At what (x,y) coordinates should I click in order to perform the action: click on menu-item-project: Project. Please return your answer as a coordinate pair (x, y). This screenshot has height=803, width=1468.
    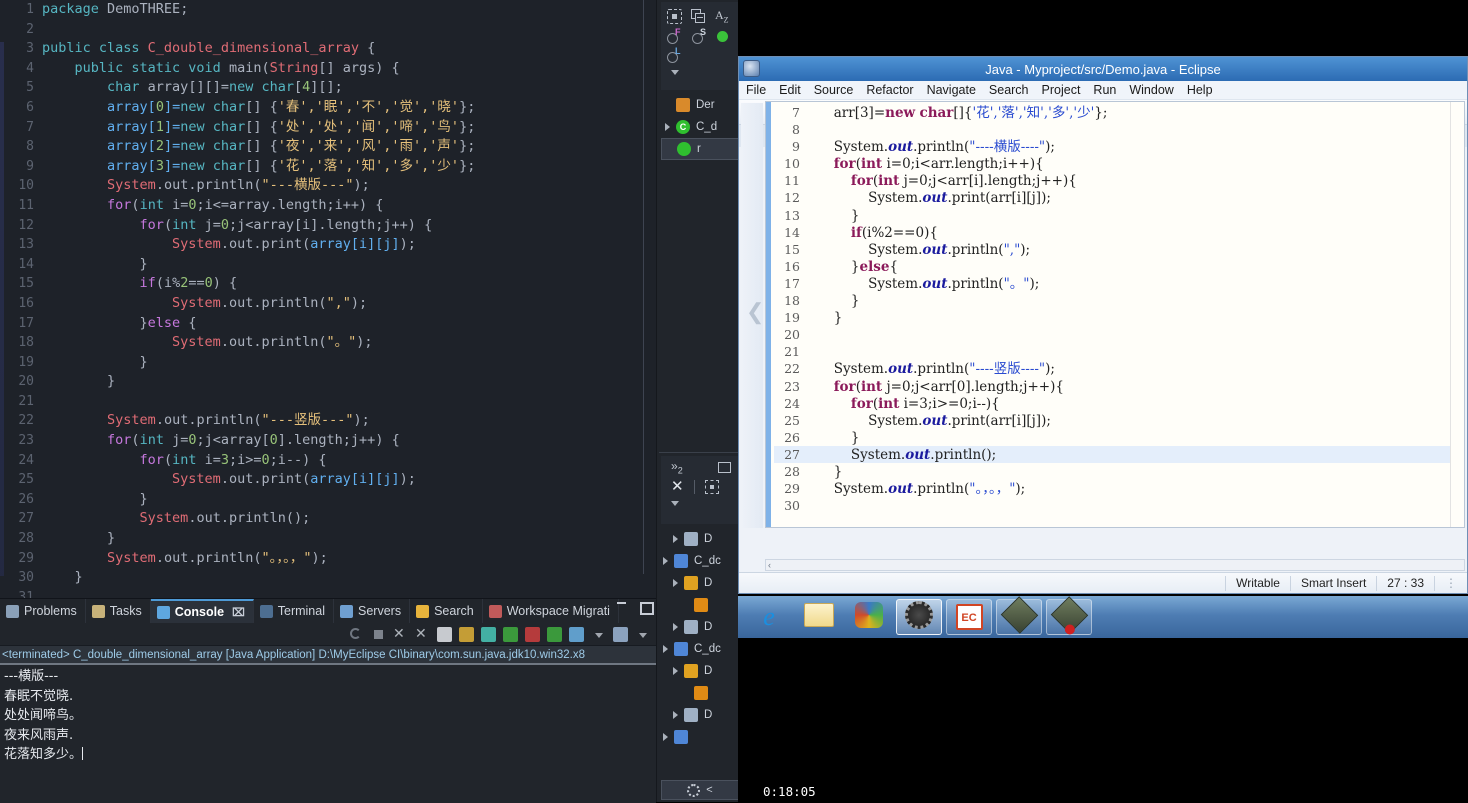
    Looking at the image, I should click on (1061, 90).